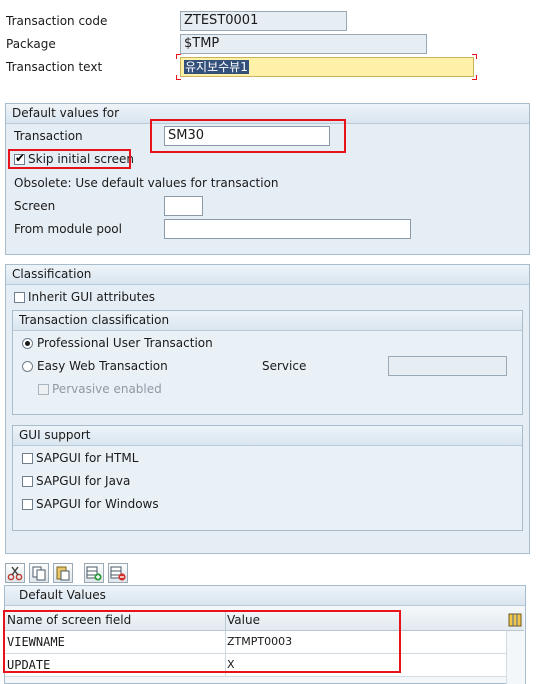 The height and width of the screenshot is (684, 536). I want to click on sapgui-windows-label: SAPGUI for Windows, so click(97, 504).